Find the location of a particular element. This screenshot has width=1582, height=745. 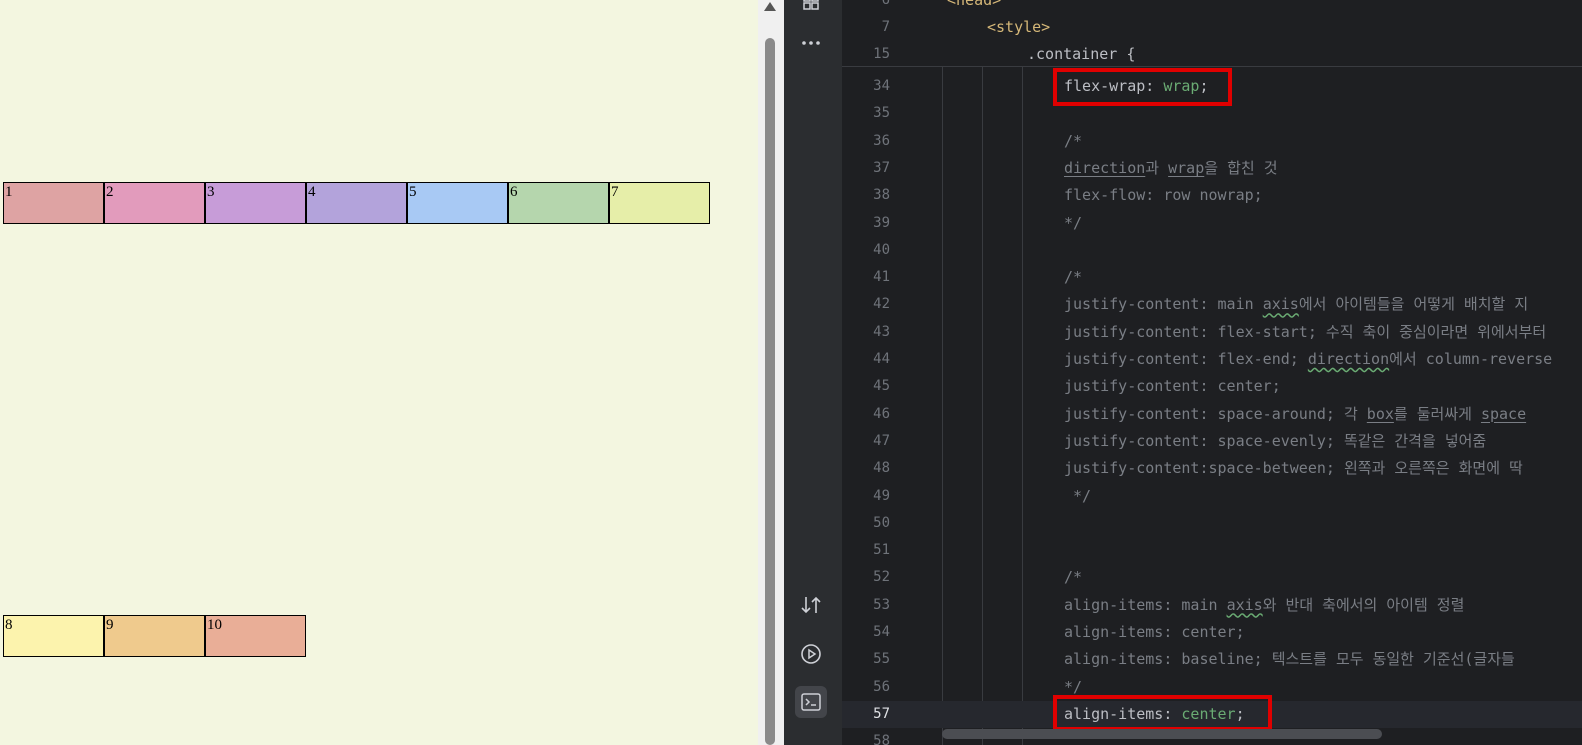

line-number: 38 is located at coordinates (881, 195).